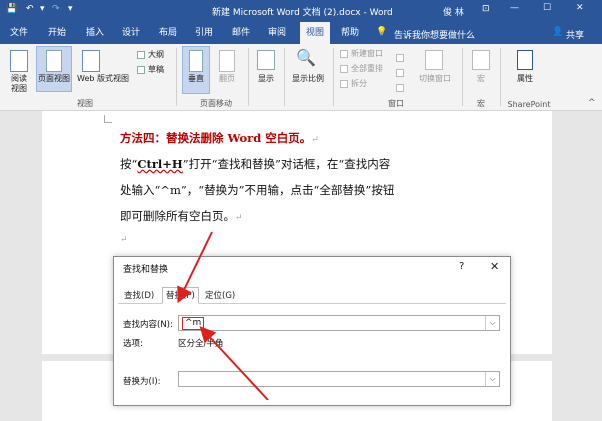  Describe the element at coordinates (223, 315) in the screenshot. I see `annotation-arrows` at that location.